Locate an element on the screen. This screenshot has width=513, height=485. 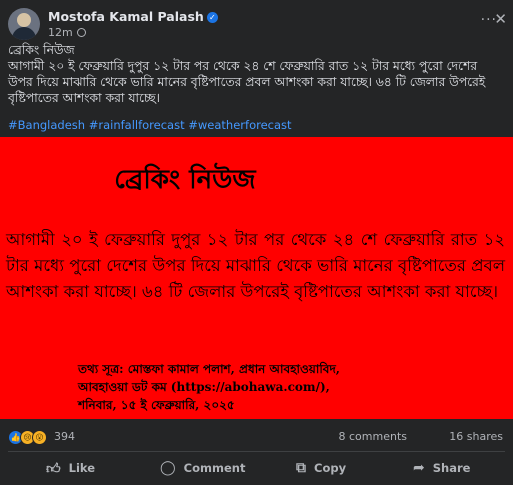
like-button: 👍︎ Like is located at coordinates (70, 468).